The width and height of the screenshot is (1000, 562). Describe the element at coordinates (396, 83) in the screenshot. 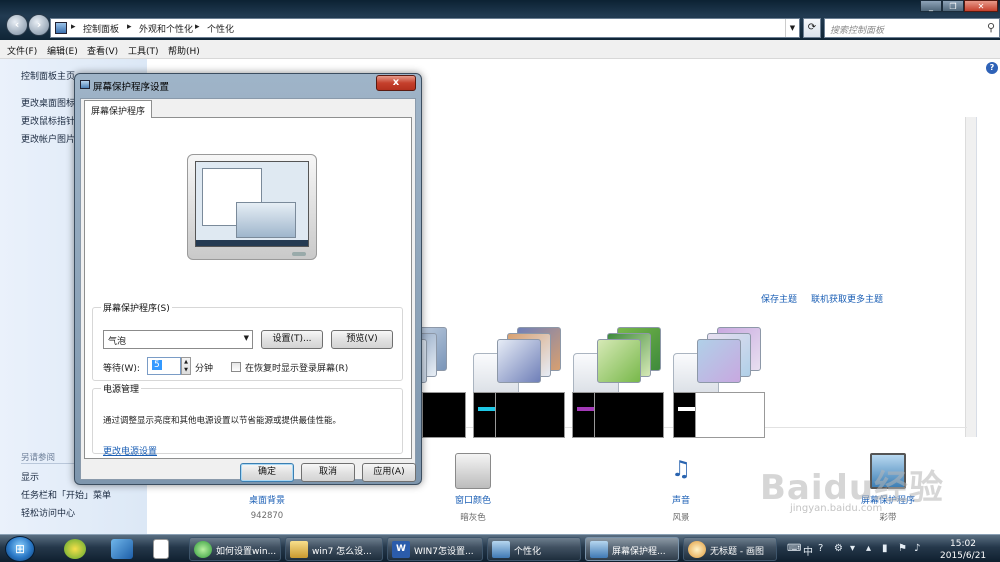

I see `dialog-close-button: x` at that location.